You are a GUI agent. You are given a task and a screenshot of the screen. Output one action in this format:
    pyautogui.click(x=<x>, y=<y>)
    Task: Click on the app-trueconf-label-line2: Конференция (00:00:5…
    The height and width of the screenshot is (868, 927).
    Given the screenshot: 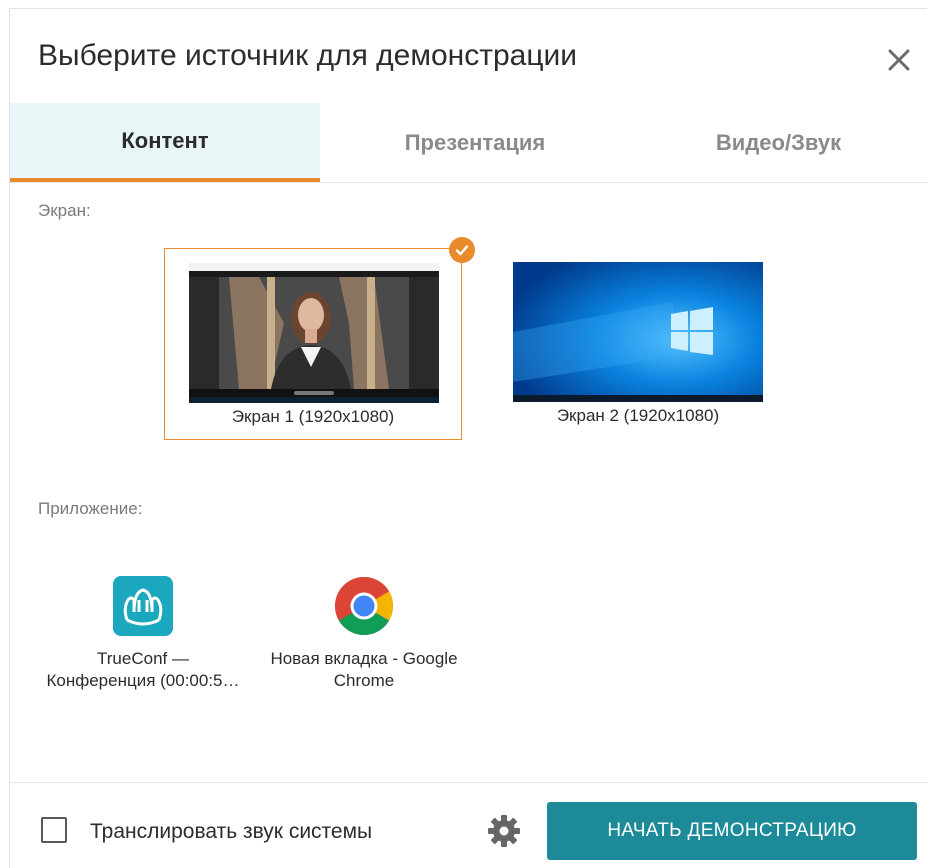 What is the action you would take?
    pyautogui.click(x=143, y=680)
    